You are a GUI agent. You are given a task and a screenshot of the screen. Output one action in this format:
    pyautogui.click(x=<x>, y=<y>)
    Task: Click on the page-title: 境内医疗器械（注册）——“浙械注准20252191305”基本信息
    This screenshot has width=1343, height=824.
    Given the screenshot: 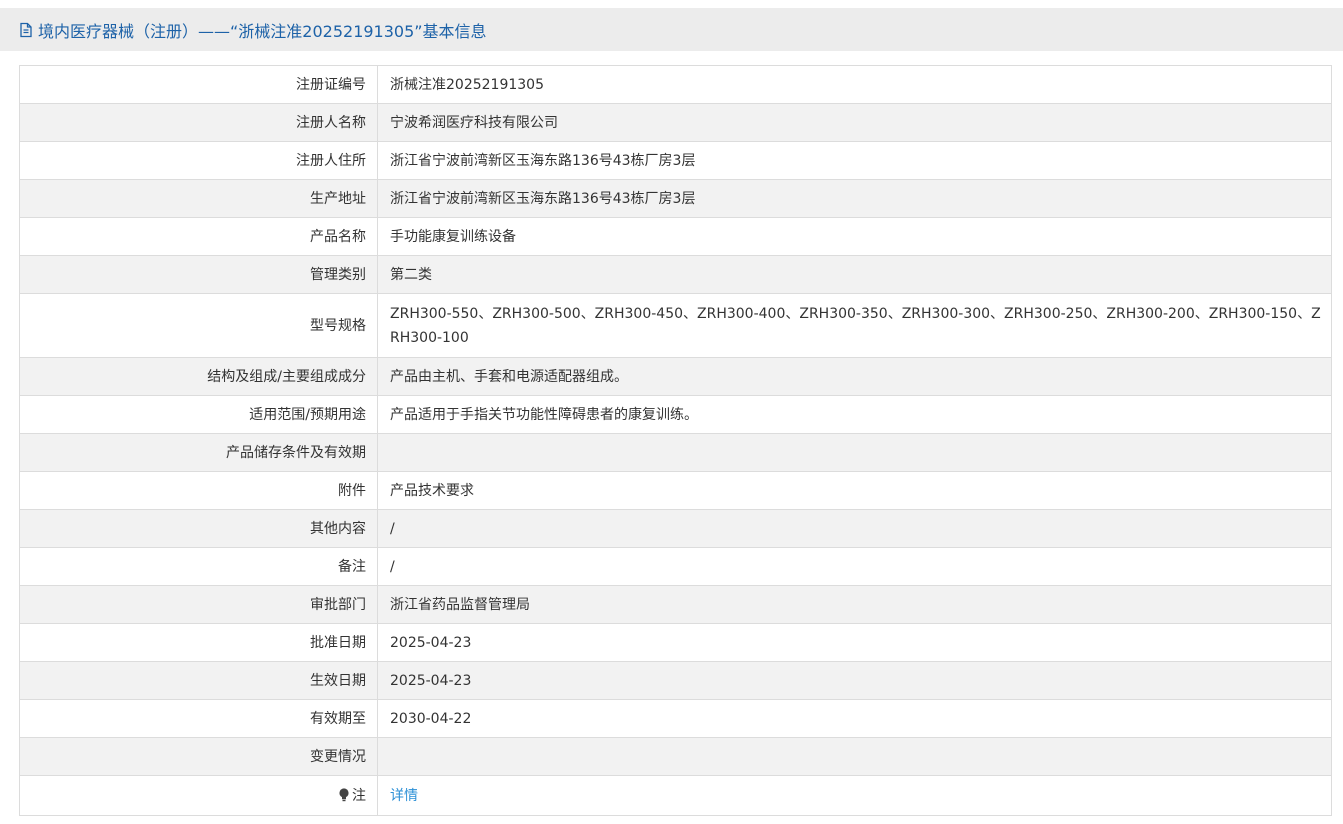 What is the action you would take?
    pyautogui.click(x=262, y=31)
    